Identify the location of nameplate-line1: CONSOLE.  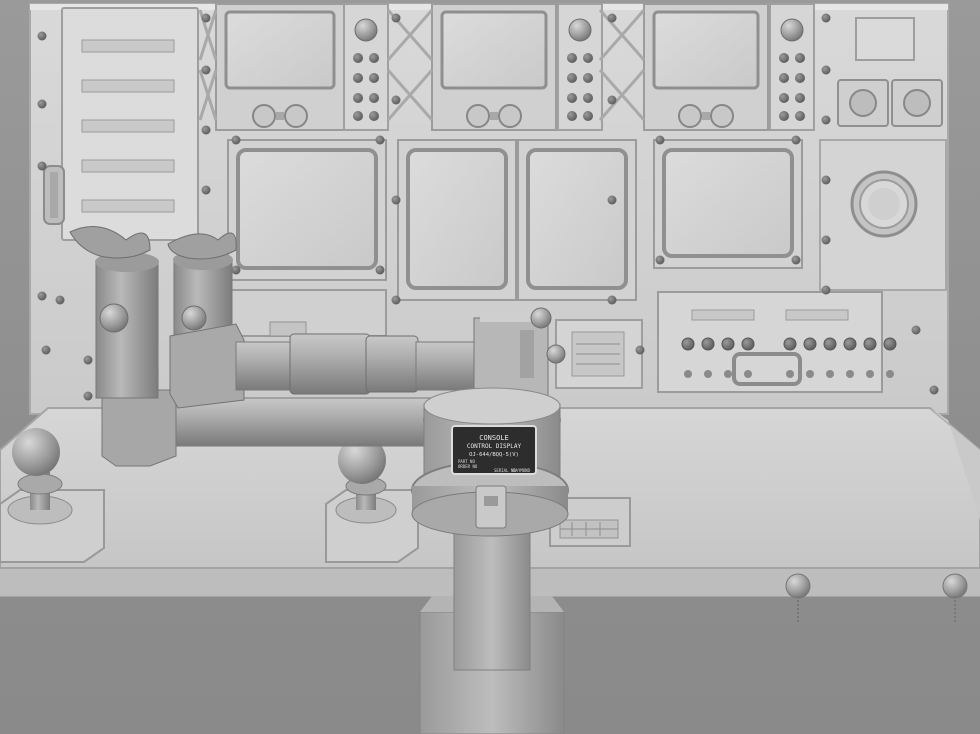
(494, 438).